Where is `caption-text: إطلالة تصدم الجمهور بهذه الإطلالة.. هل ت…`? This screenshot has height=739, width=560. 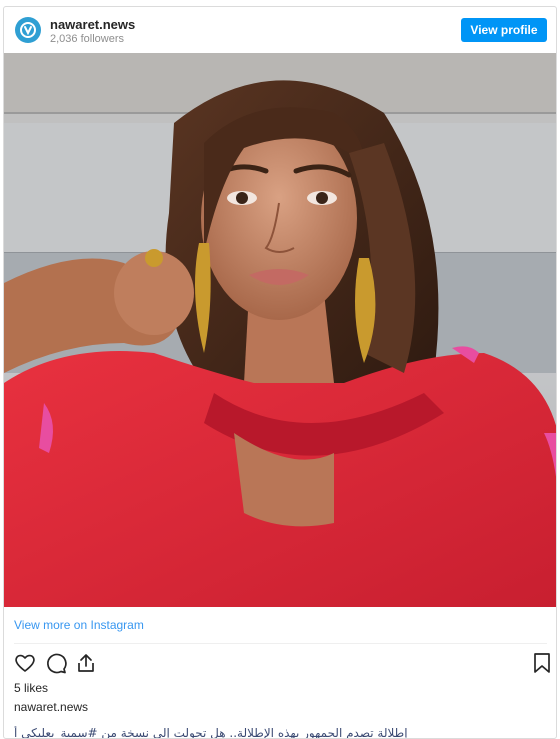 caption-text: إطلالة تصدم الجمهور بهذه الإطلالة.. هل ت… is located at coordinates (211, 732).